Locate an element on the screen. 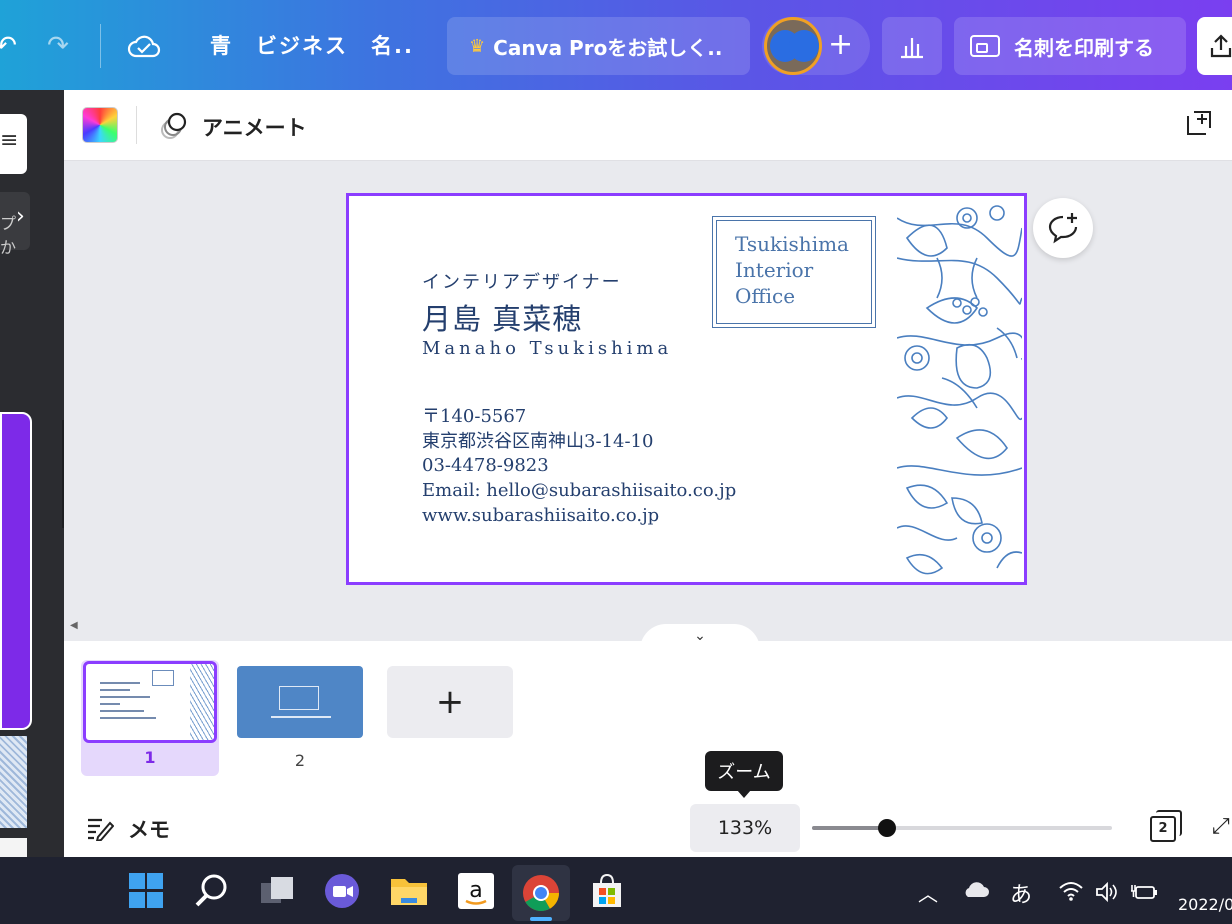  card-name: 月島 真菜穂 is located at coordinates (502, 317).